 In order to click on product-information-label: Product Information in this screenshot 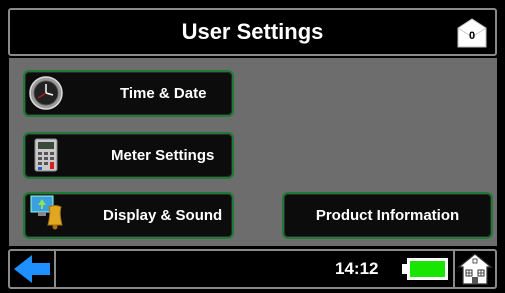, I will do `click(387, 215)`.